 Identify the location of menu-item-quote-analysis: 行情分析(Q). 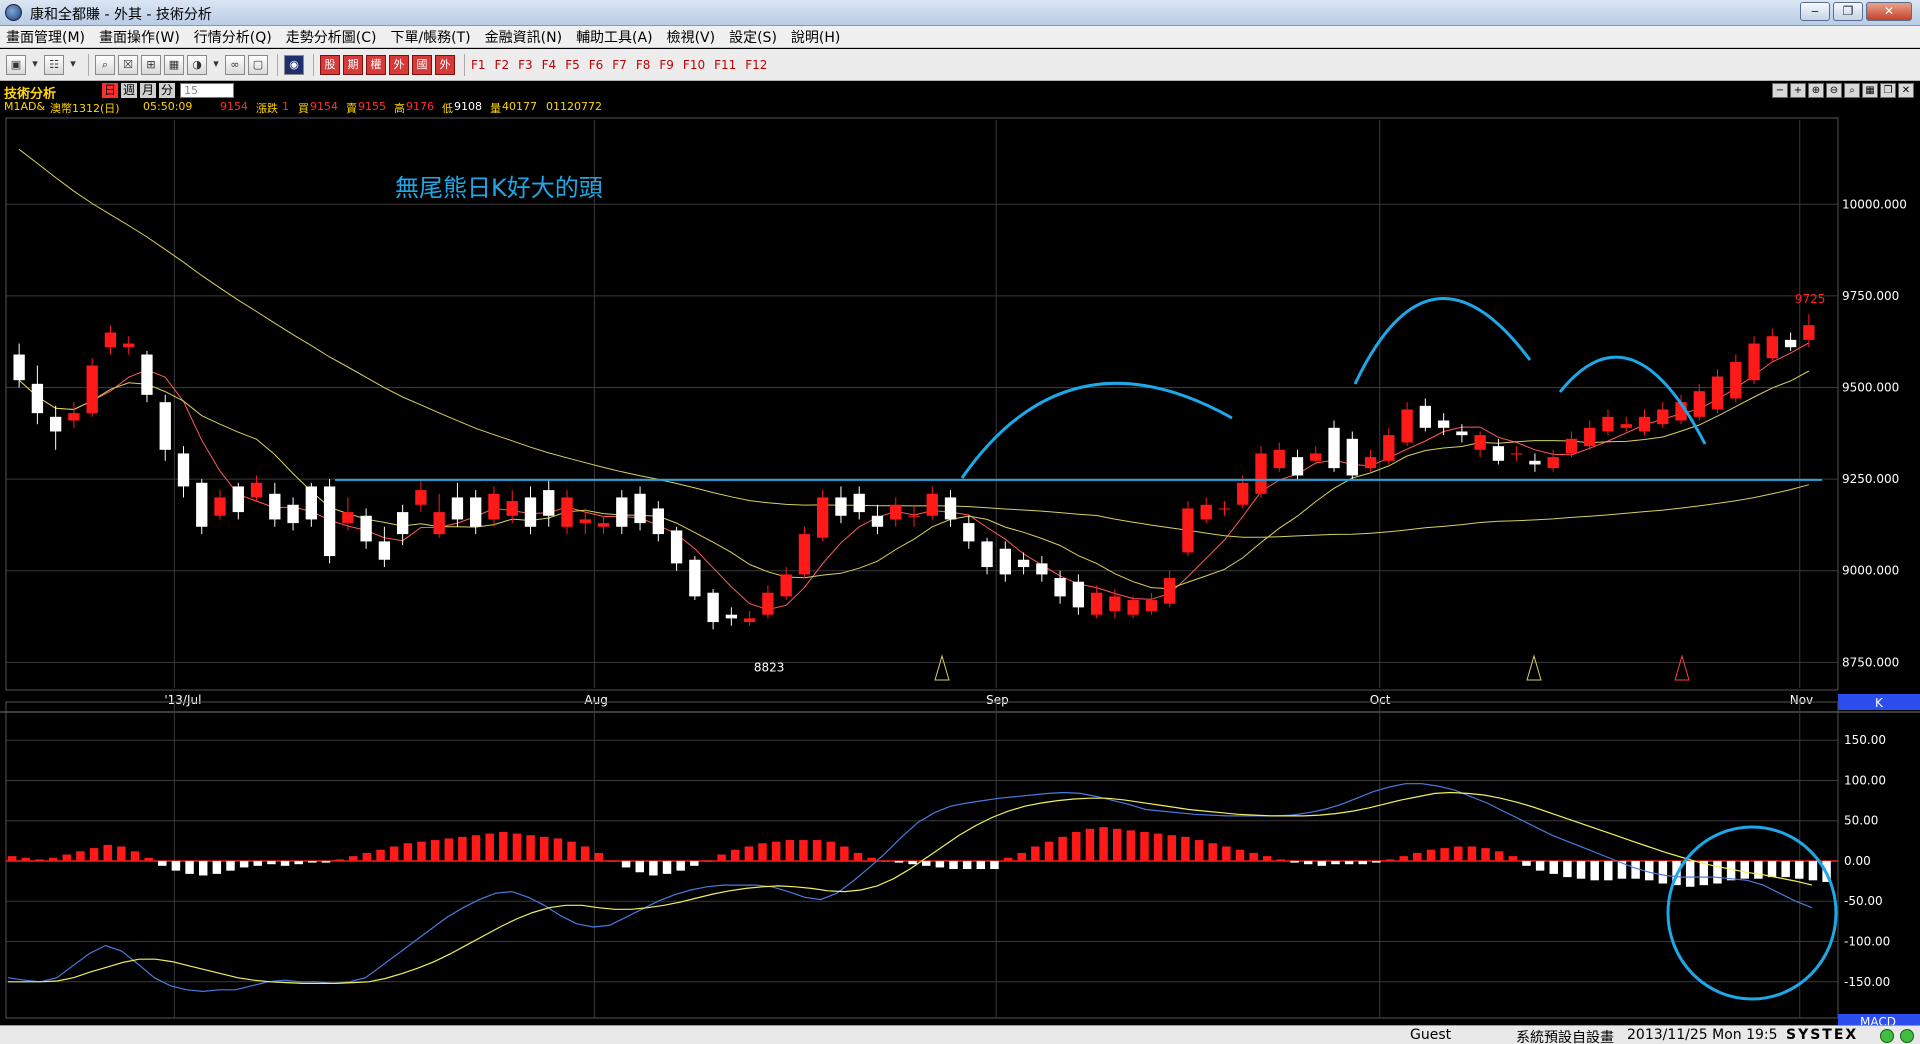
(233, 37).